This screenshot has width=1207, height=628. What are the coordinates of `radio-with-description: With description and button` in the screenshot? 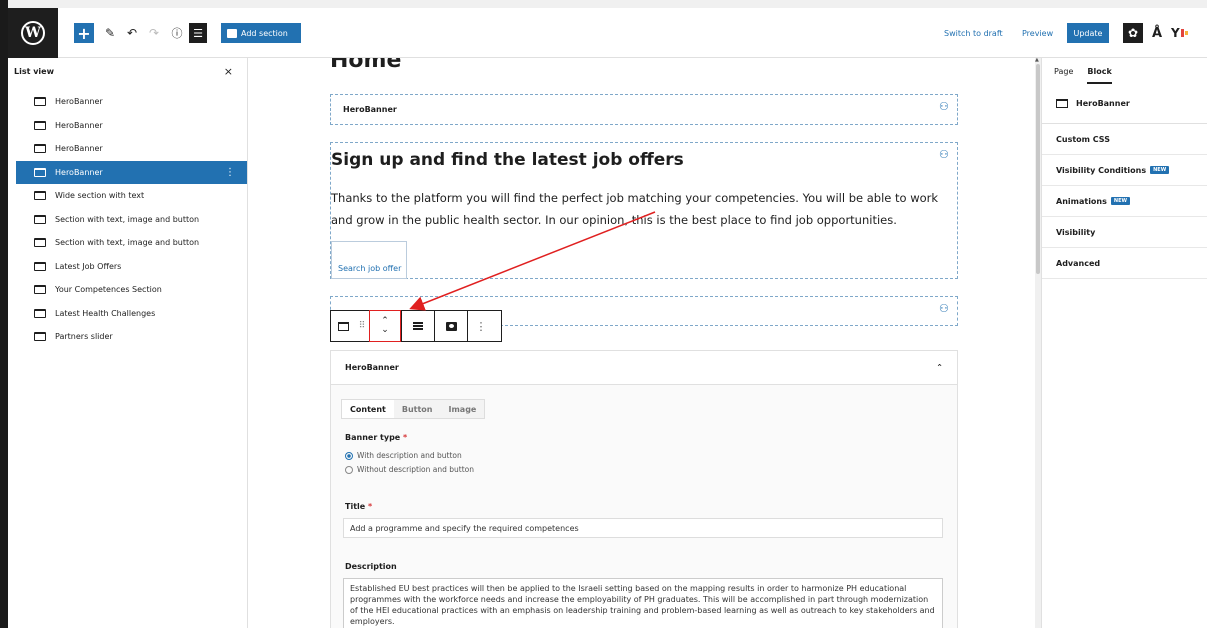 It's located at (403, 455).